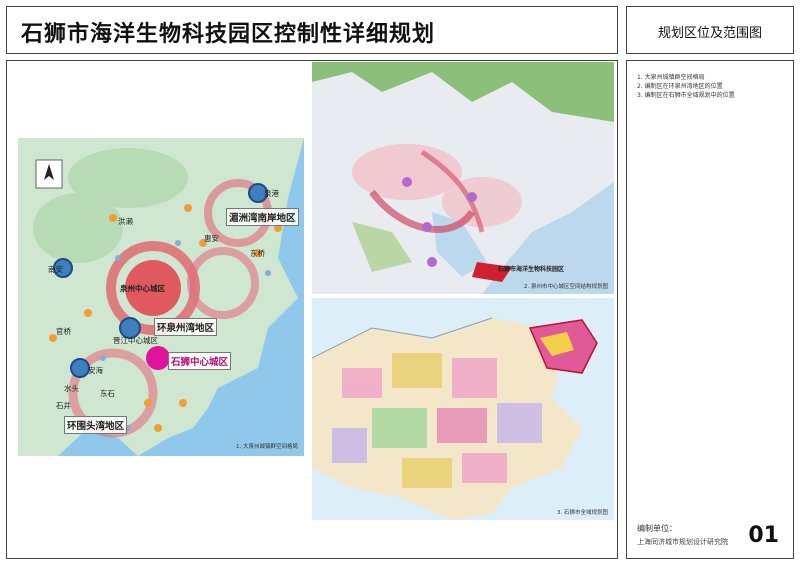 This screenshot has width=800, height=565. Describe the element at coordinates (566, 287) in the screenshot. I see `map2-caption: 2. 泉州市中心城区空间结构规划图` at that location.